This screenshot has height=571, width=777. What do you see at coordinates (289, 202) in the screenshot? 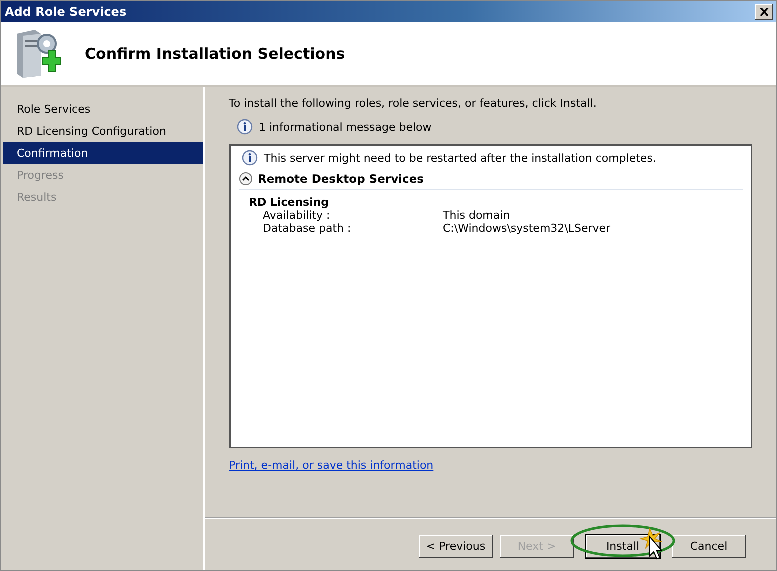
I see `group-name: RD Licensing` at bounding box center [289, 202].